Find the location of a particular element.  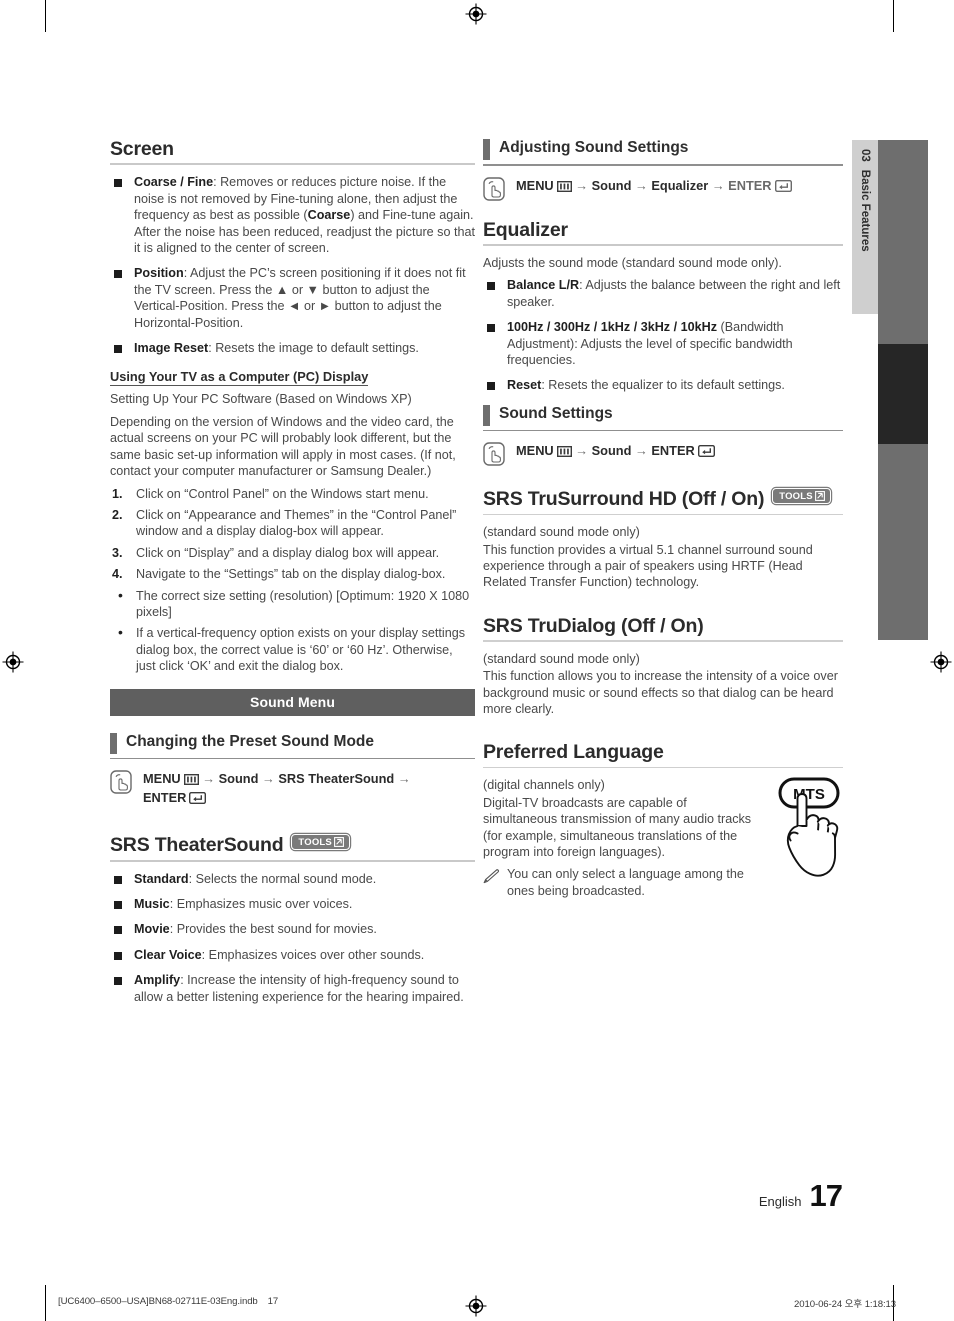

footer-page-ref: 17 is located at coordinates (273, 1301).